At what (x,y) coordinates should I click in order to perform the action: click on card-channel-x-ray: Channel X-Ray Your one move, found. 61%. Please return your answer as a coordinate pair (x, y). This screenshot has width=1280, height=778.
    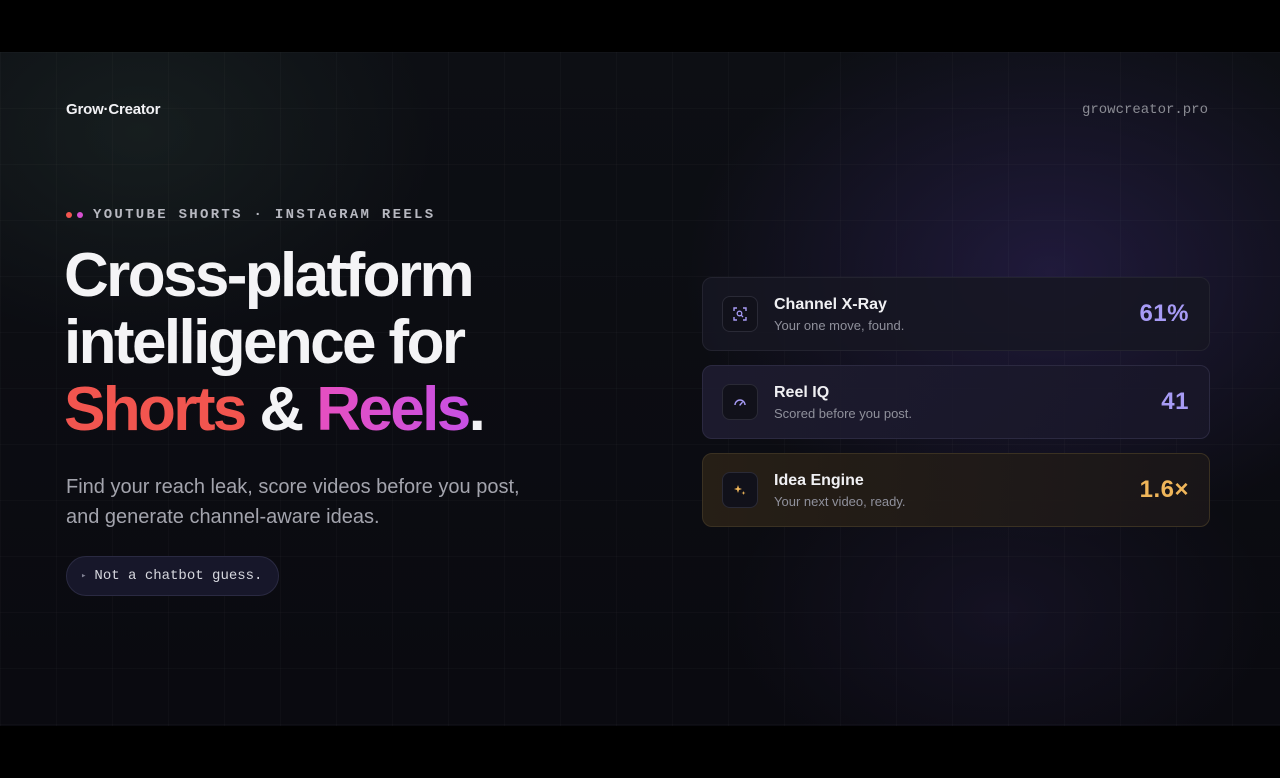
    Looking at the image, I should click on (956, 314).